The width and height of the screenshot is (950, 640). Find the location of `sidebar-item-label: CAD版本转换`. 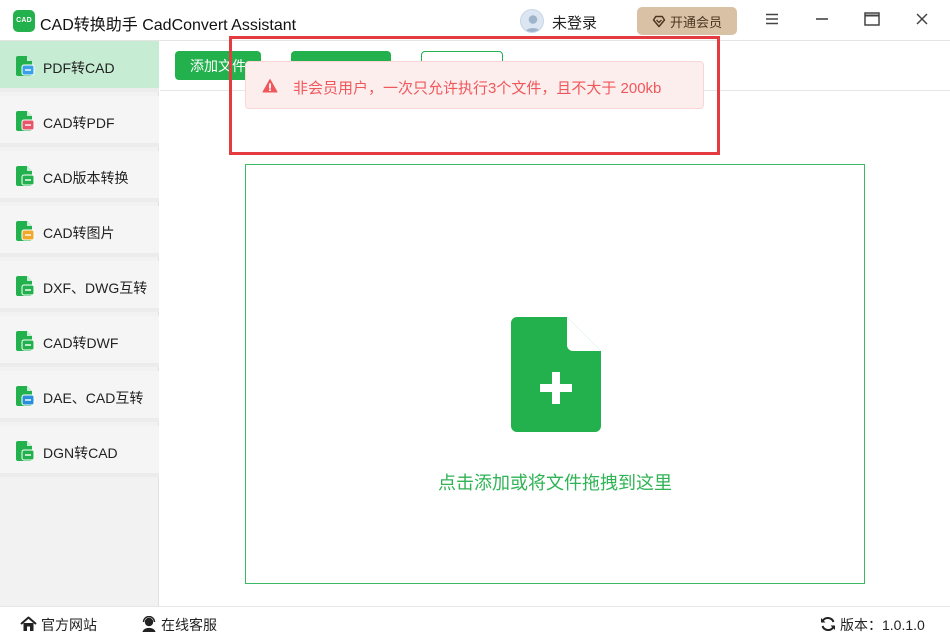

sidebar-item-label: CAD版本转换 is located at coordinates (86, 178).